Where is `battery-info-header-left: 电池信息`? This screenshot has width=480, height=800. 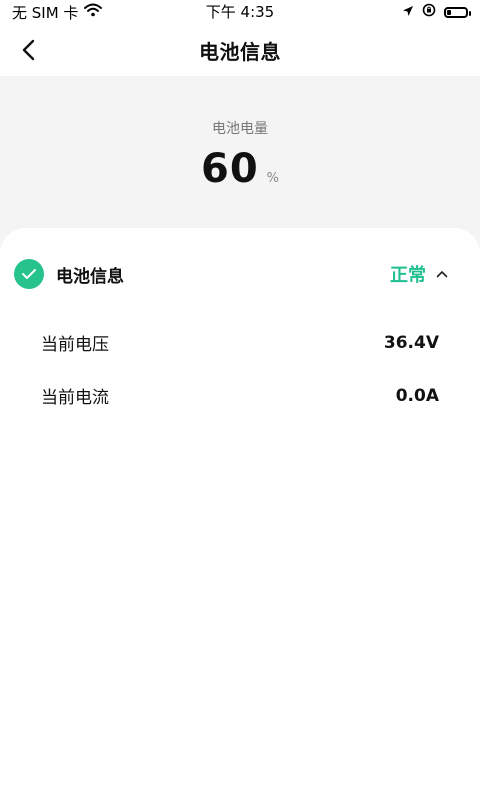
battery-info-header-left: 电池信息 is located at coordinates (69, 274).